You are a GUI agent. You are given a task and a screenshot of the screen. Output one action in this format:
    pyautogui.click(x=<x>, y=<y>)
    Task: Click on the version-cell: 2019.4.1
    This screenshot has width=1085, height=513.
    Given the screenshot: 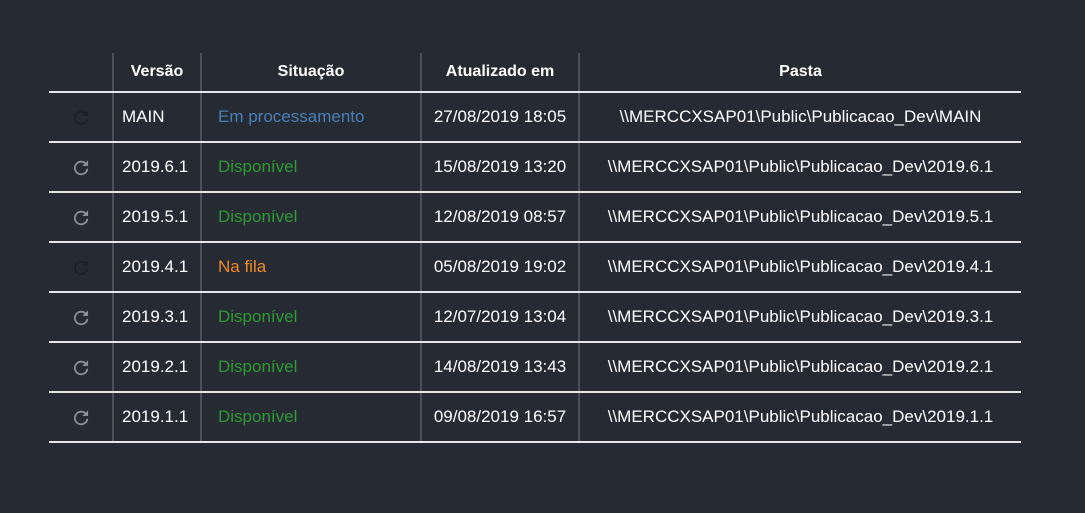 What is the action you would take?
    pyautogui.click(x=156, y=267)
    